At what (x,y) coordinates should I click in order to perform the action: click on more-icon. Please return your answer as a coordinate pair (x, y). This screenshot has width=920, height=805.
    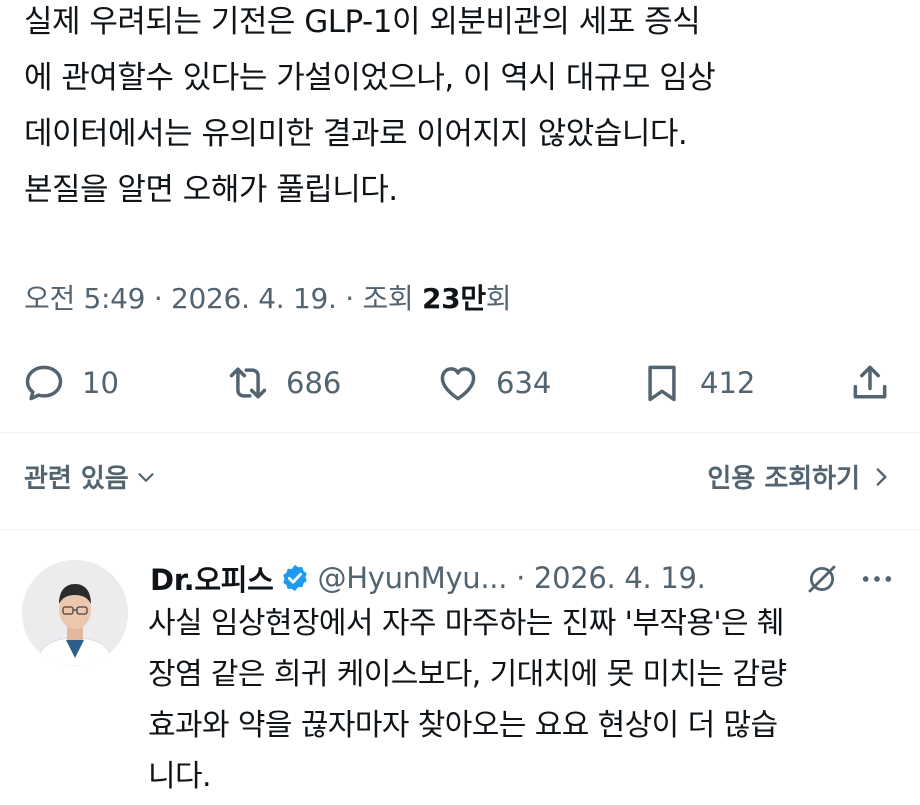
    Looking at the image, I should click on (877, 579).